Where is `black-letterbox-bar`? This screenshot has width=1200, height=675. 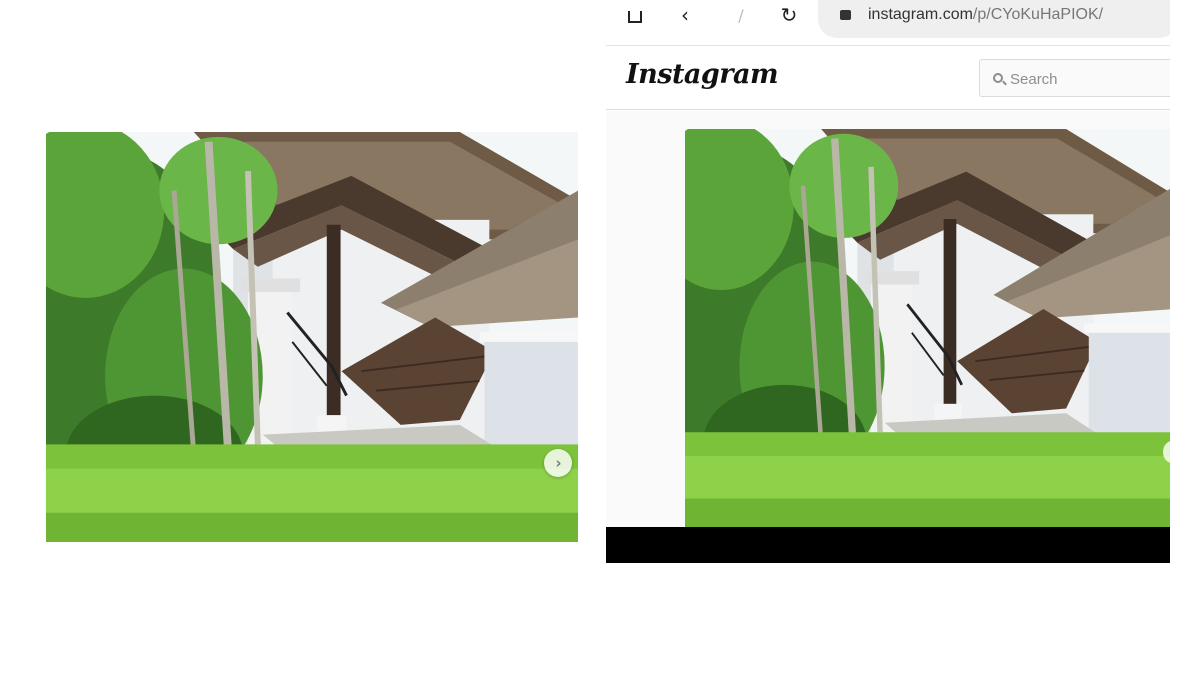
black-letterbox-bar is located at coordinates (888, 545).